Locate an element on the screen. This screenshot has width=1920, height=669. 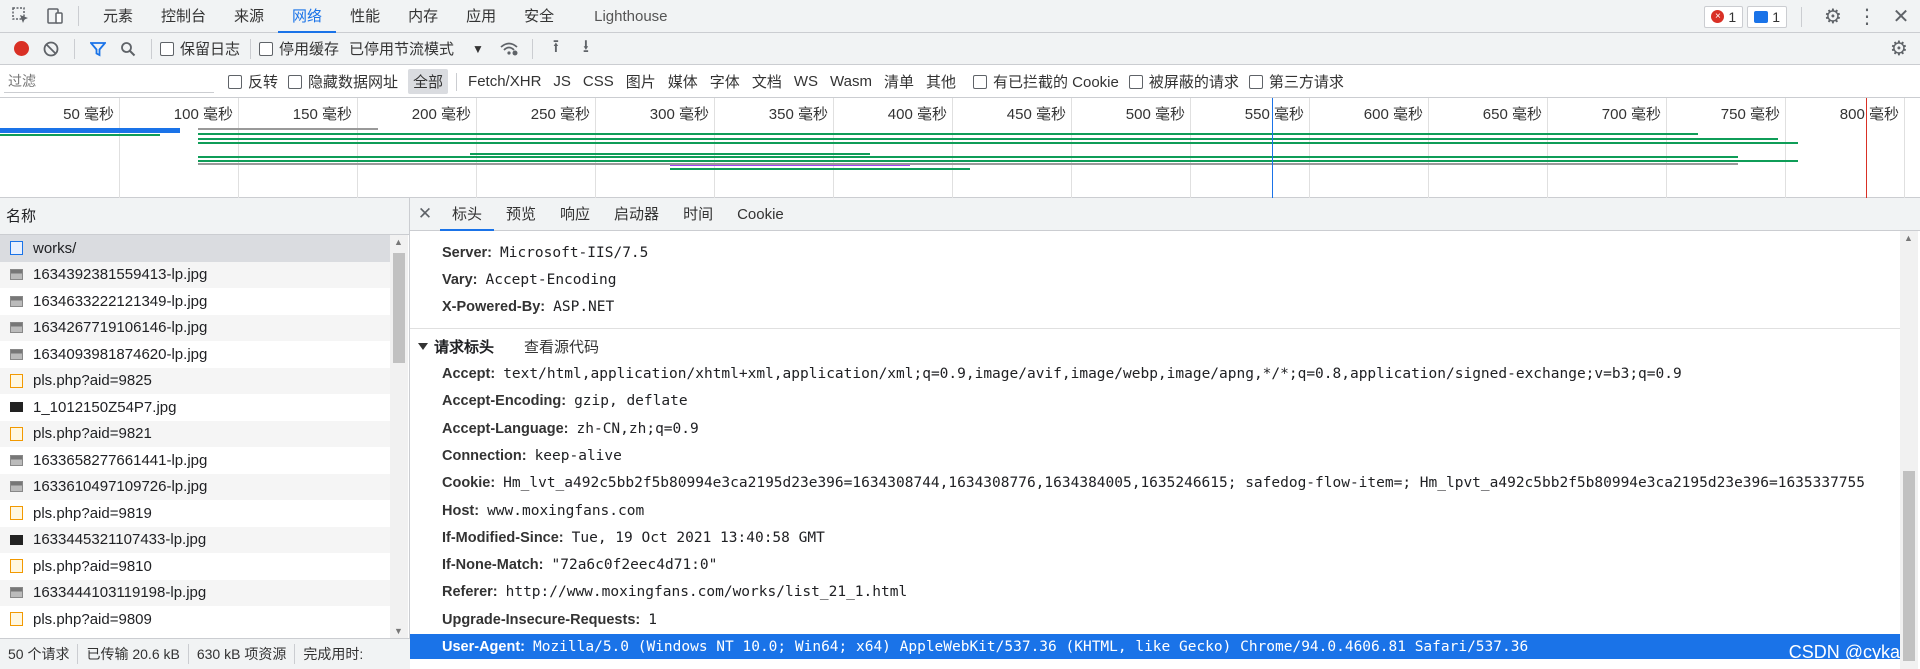
name-column-header: 名称 is located at coordinates (204, 216).